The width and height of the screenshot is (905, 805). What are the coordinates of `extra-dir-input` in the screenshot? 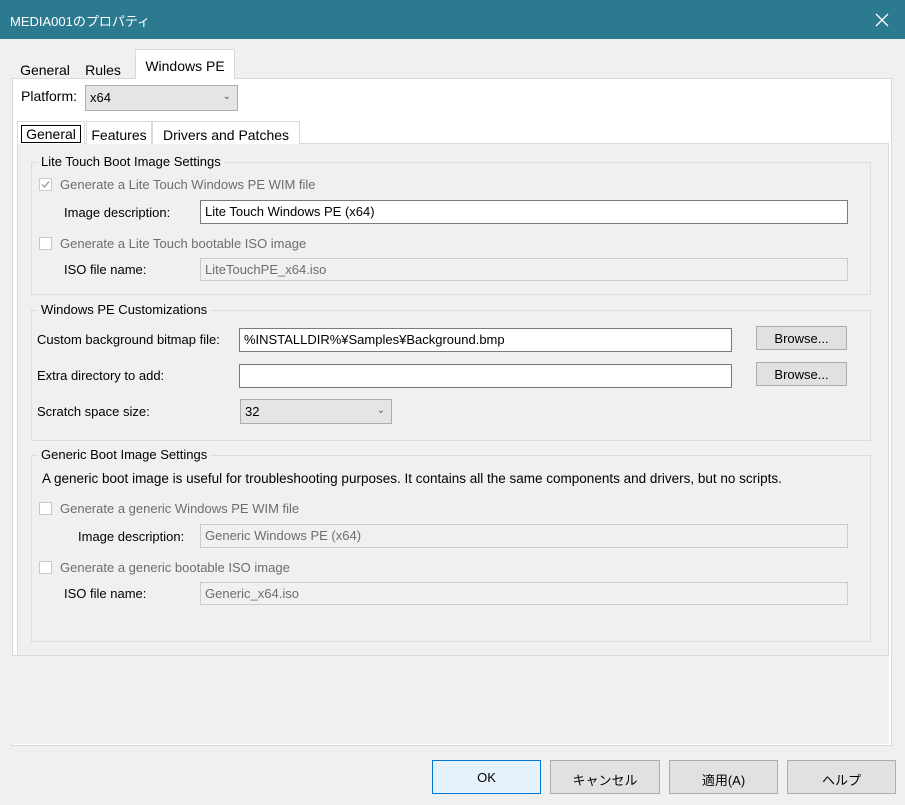 It's located at (485, 376).